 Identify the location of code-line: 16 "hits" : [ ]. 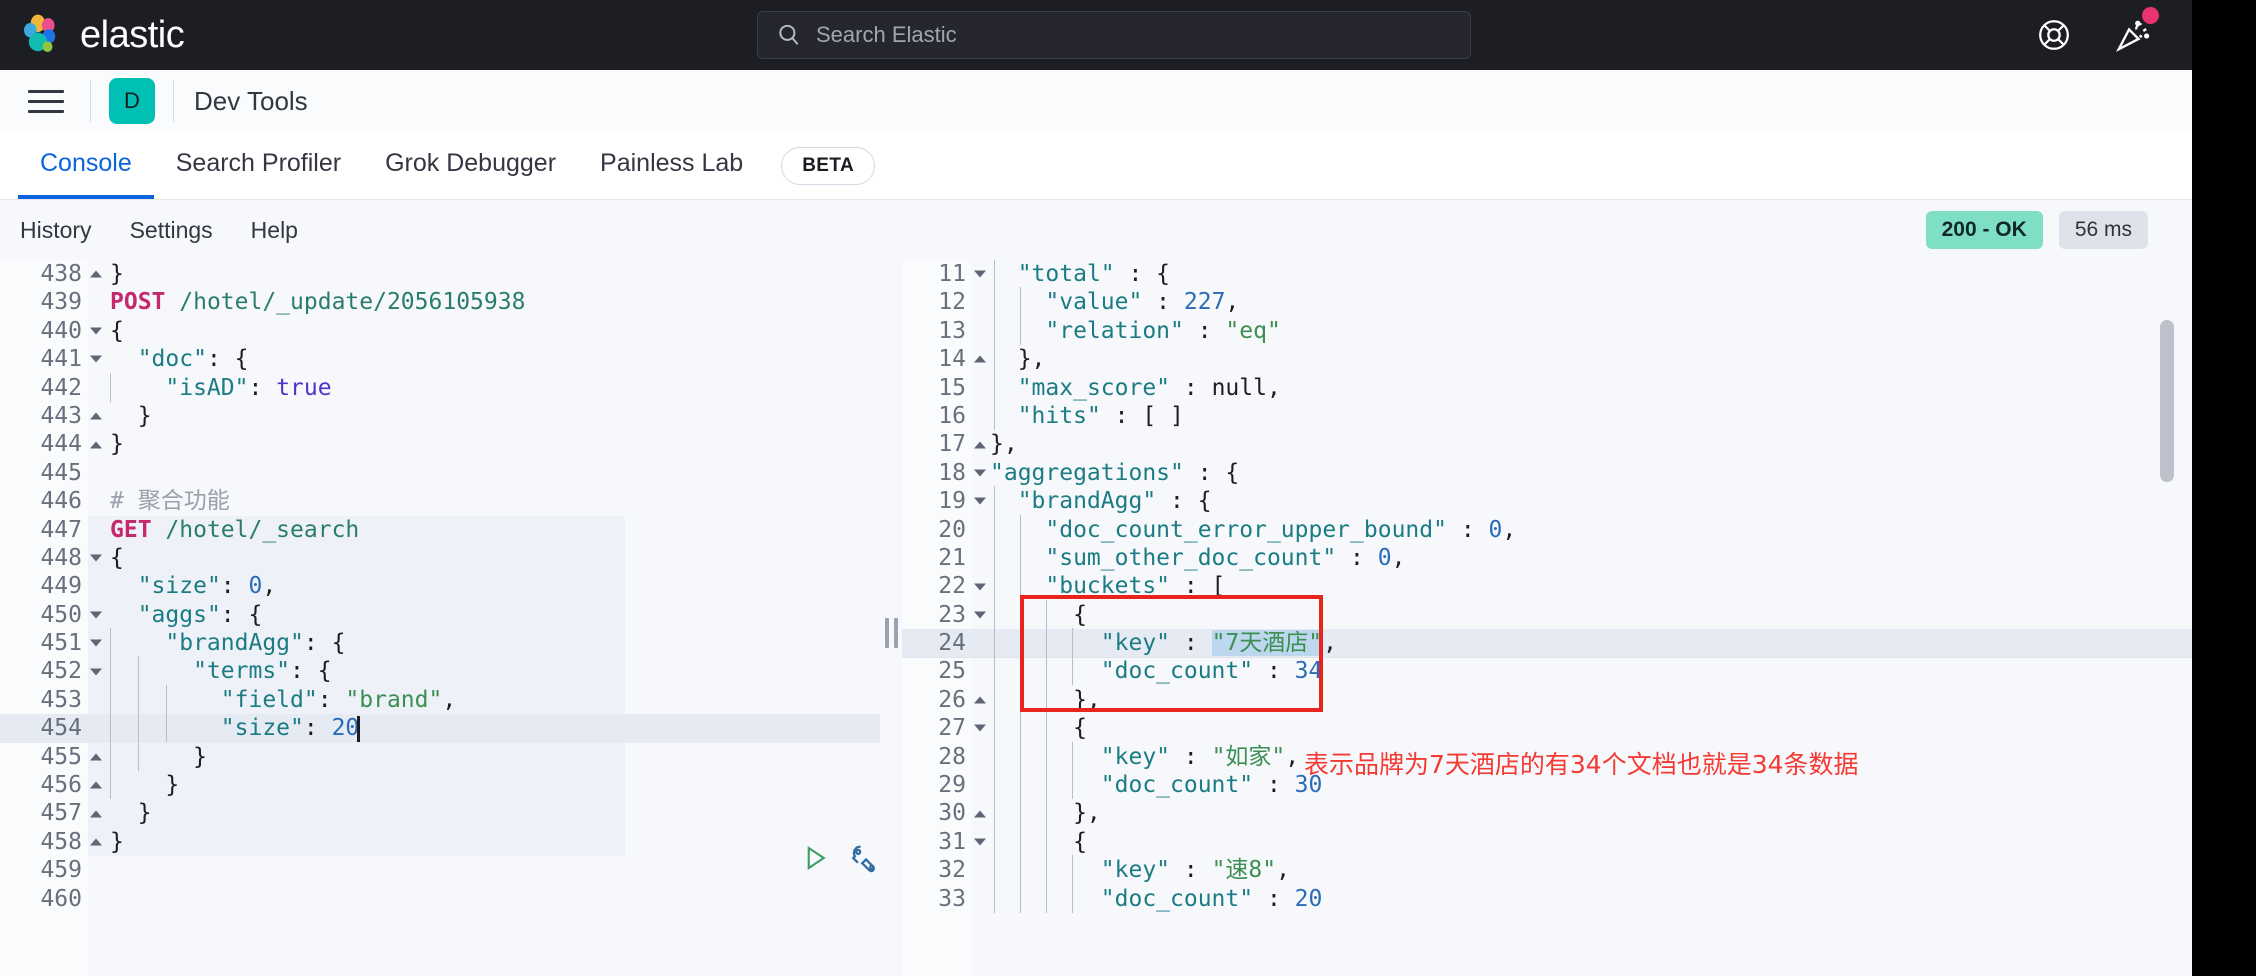
(1547, 415).